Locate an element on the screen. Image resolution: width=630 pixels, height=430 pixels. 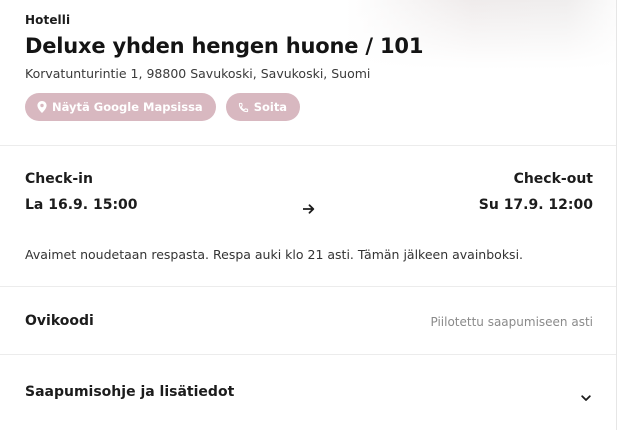
arrow-right-icon is located at coordinates (308, 208).